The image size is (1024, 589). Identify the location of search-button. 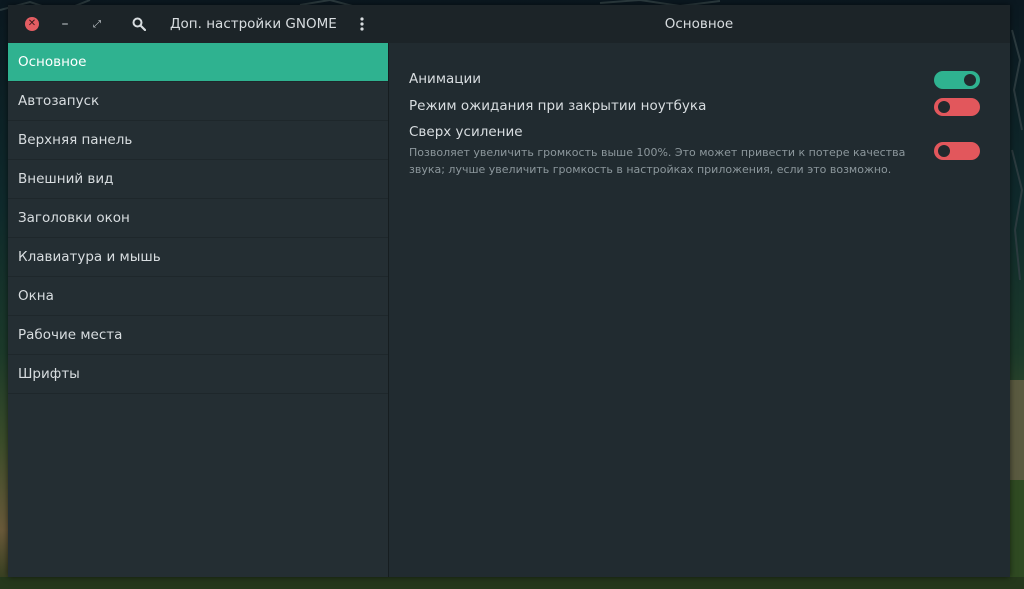
(139, 24).